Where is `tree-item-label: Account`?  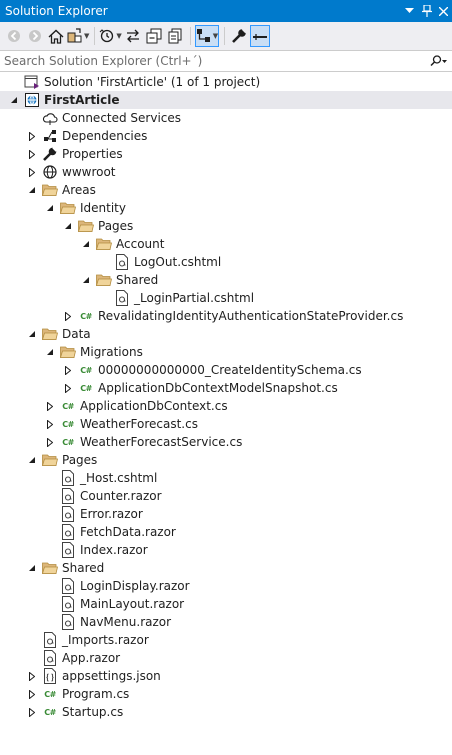 tree-item-label: Account is located at coordinates (140, 244).